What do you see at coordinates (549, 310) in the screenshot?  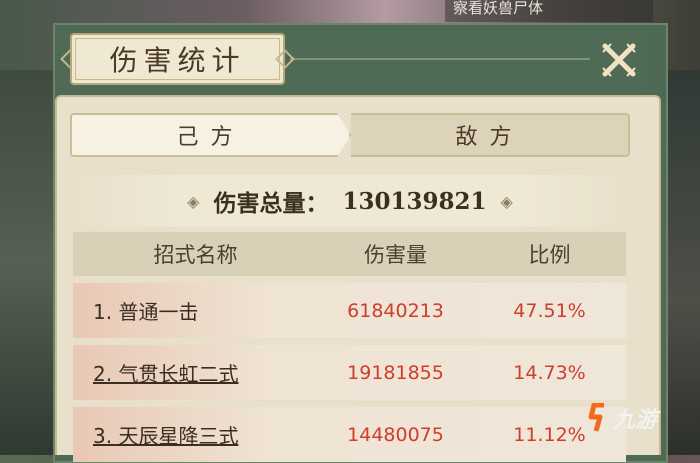 I see `skill-ratio: 47.51%` at bounding box center [549, 310].